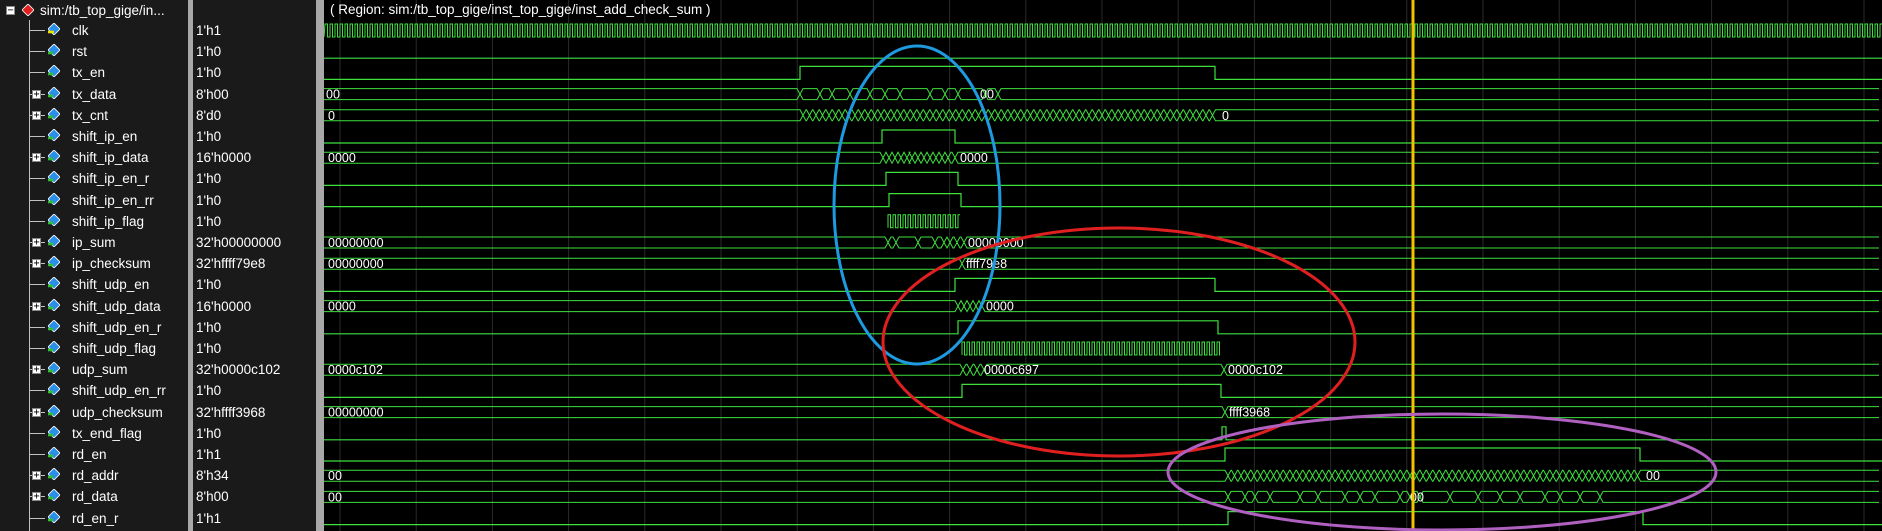  What do you see at coordinates (160, 518) in the screenshot?
I see `signal-row-rd-en-r: rd_en_r 1'h1` at bounding box center [160, 518].